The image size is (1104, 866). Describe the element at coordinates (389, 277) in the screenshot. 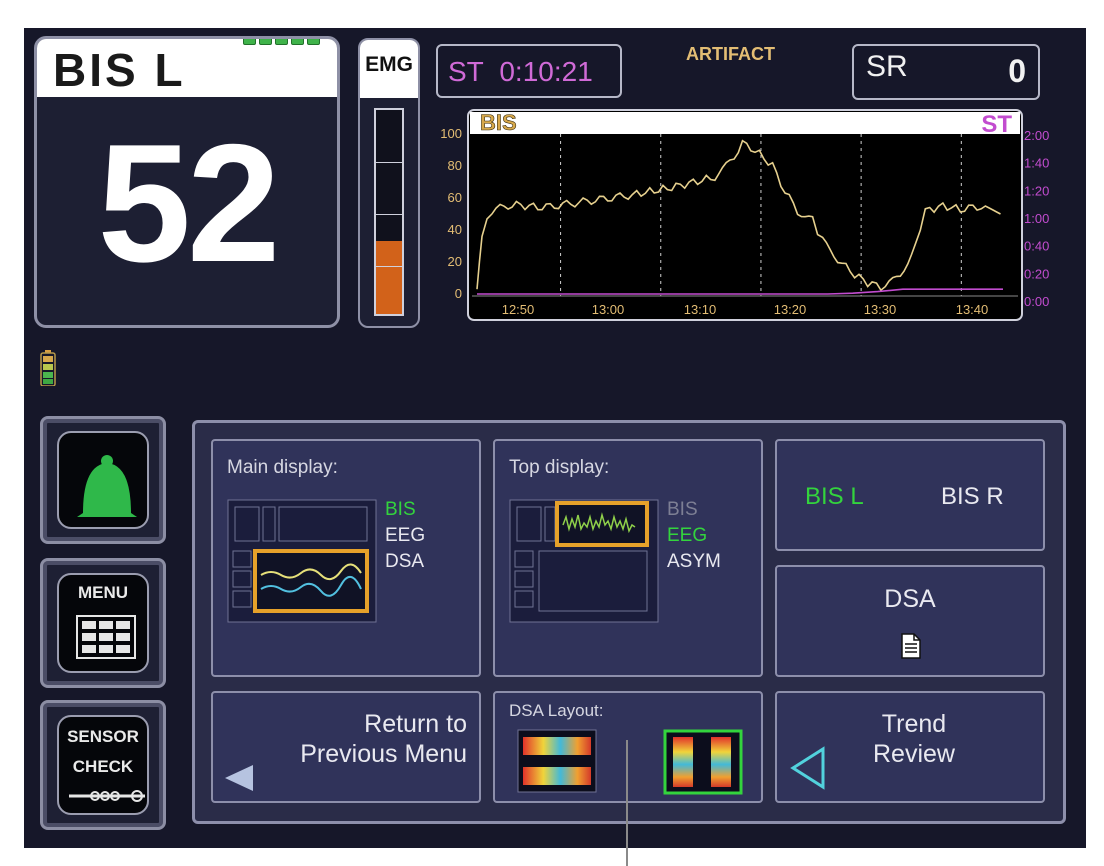

I see `emg-fill` at that location.